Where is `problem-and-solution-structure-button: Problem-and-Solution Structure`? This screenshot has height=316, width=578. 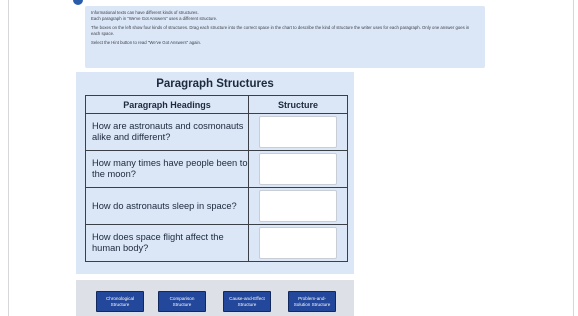 problem-and-solution-structure-button: Problem-and-Solution Structure is located at coordinates (312, 301).